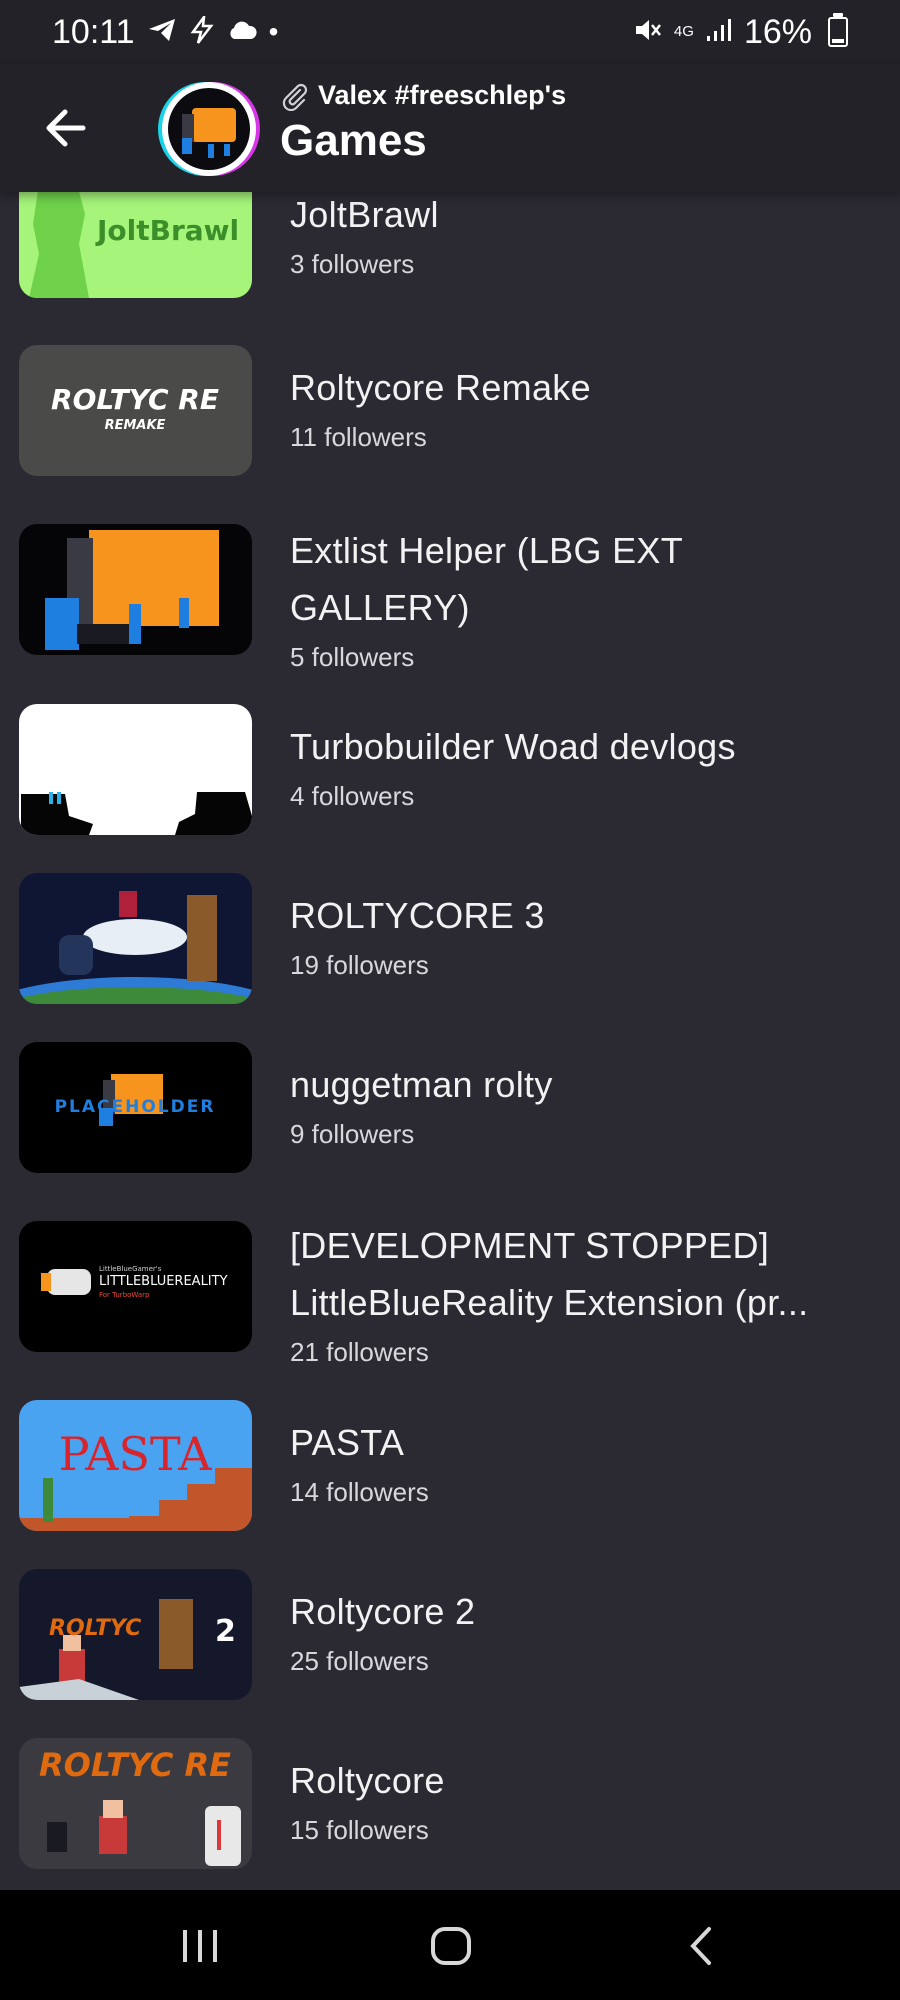 The width and height of the screenshot is (900, 2000). Describe the element at coordinates (135, 425) in the screenshot. I see `thumbnail-subtext: REMAKE` at that location.